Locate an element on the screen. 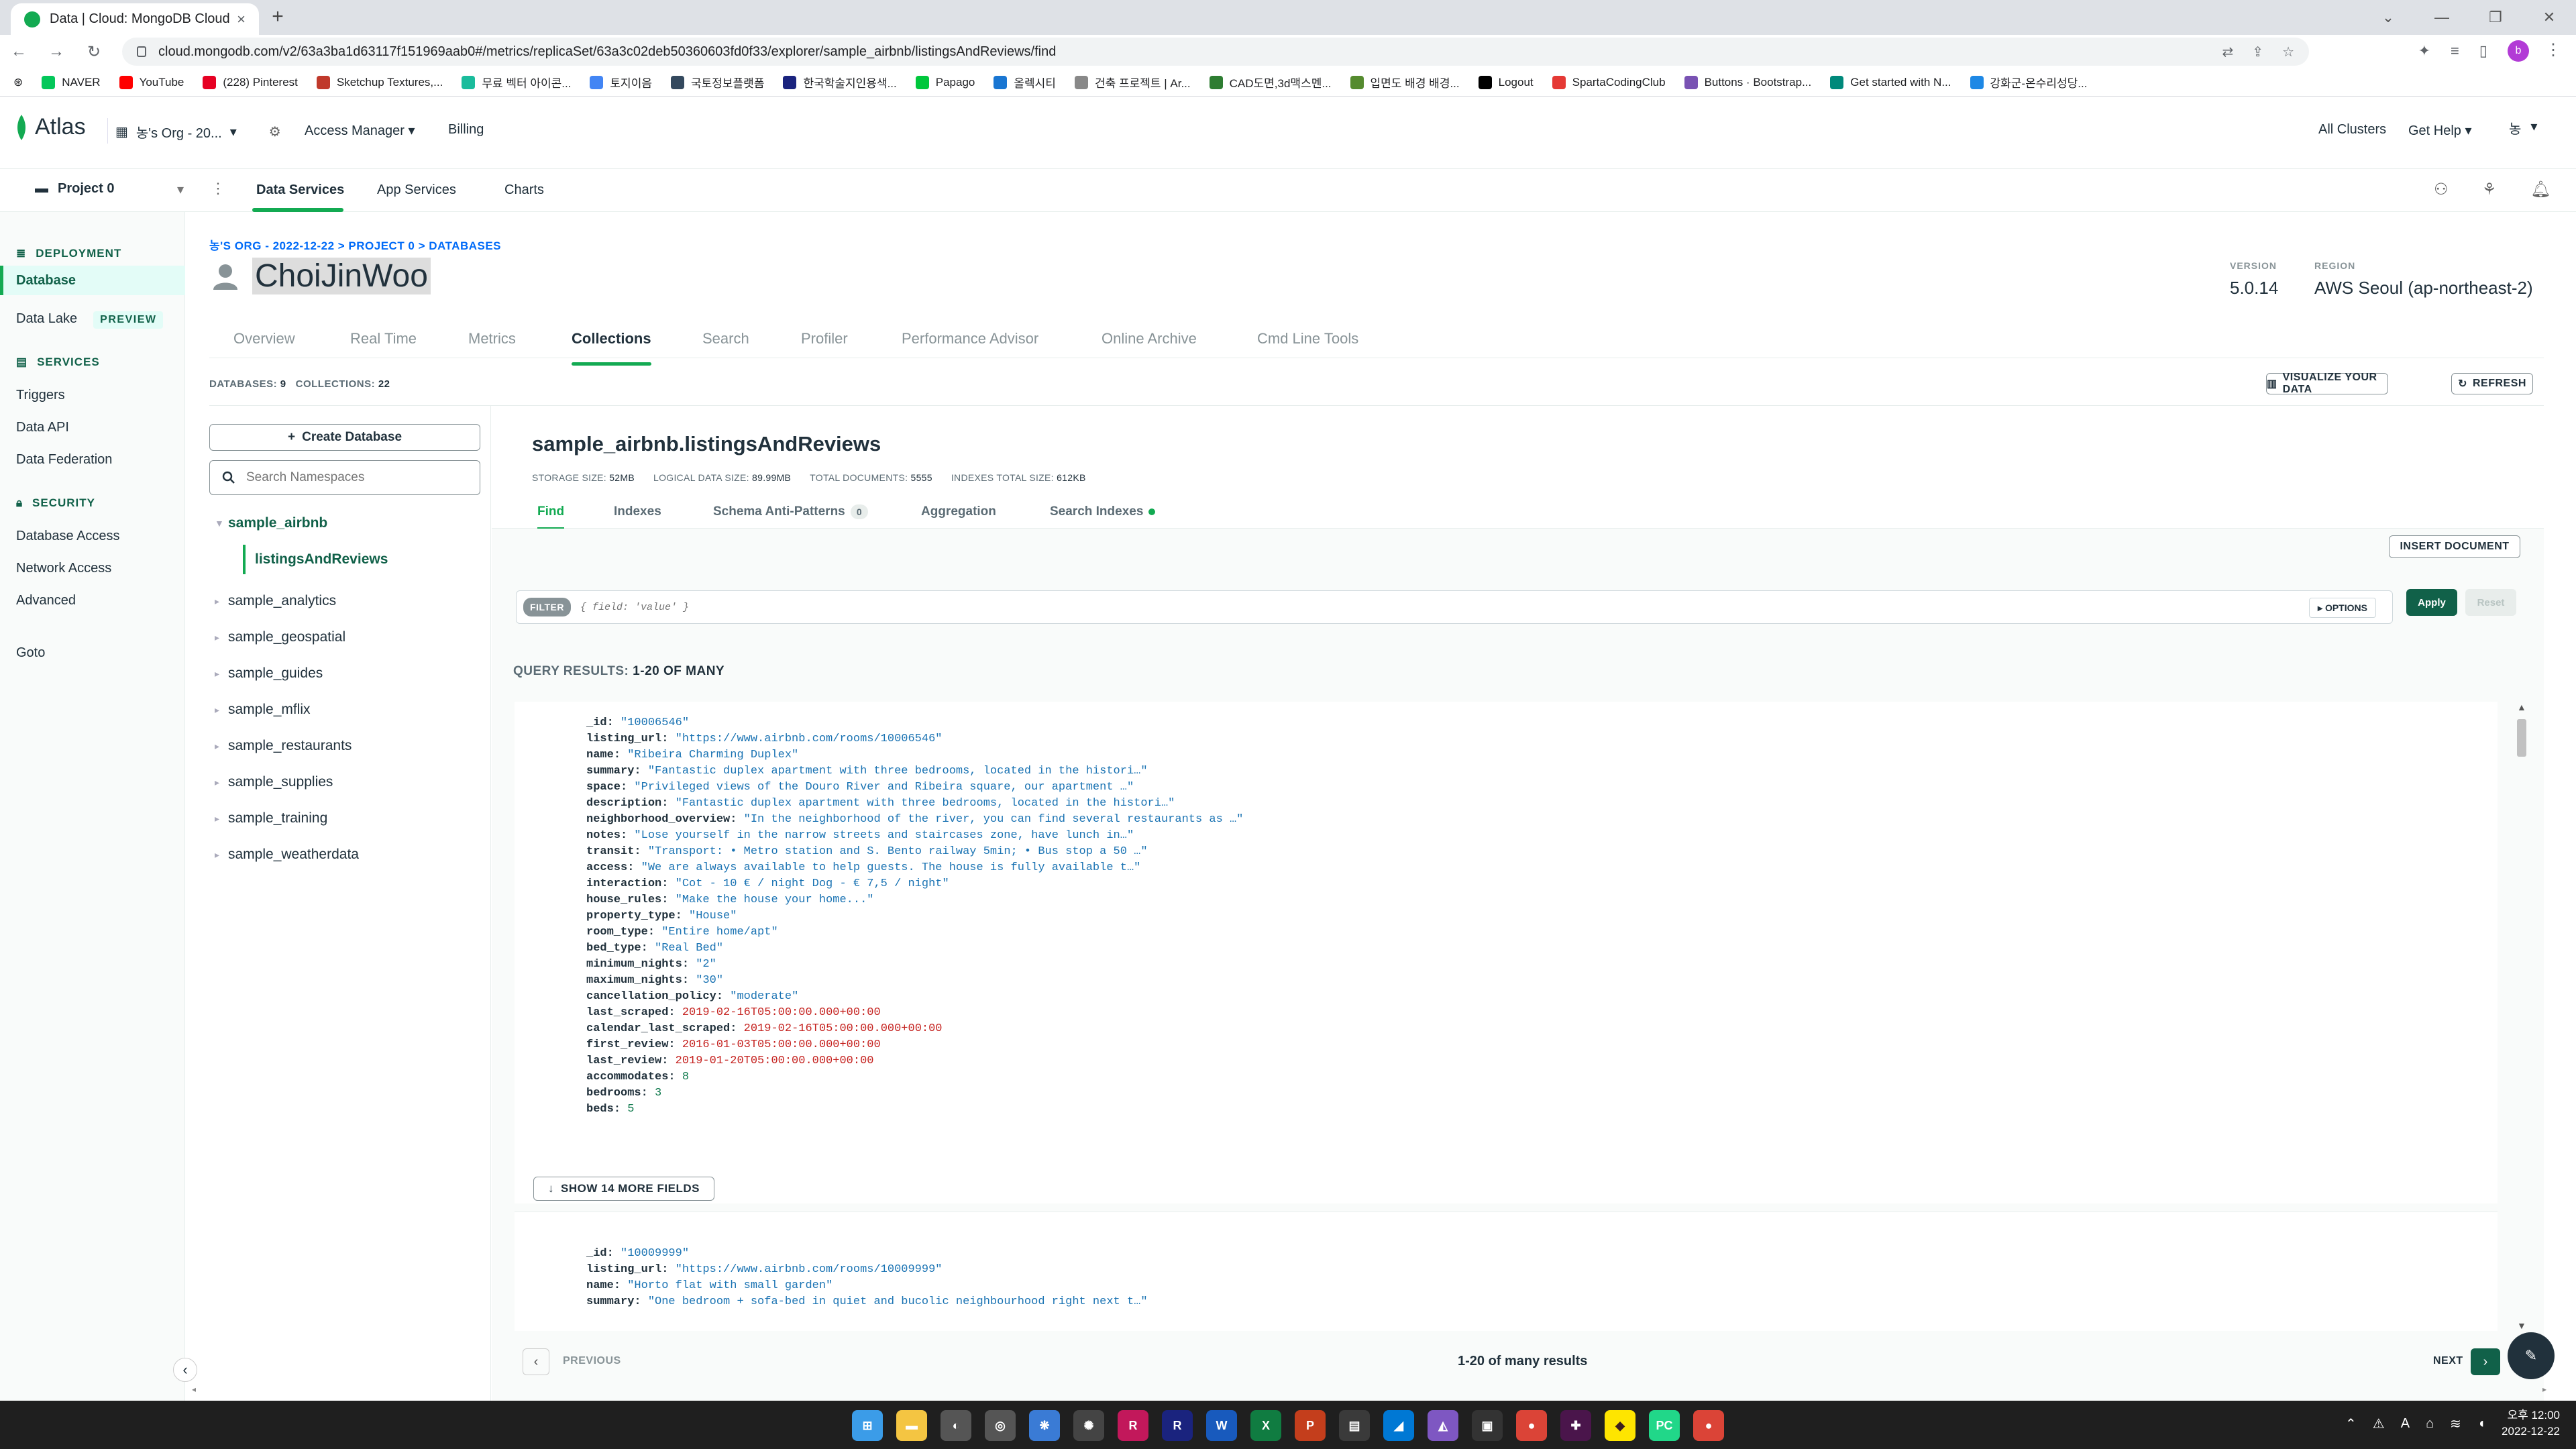 This screenshot has height=1449, width=2576. browser-menu-icon: ⋮ is located at coordinates (2553, 50).